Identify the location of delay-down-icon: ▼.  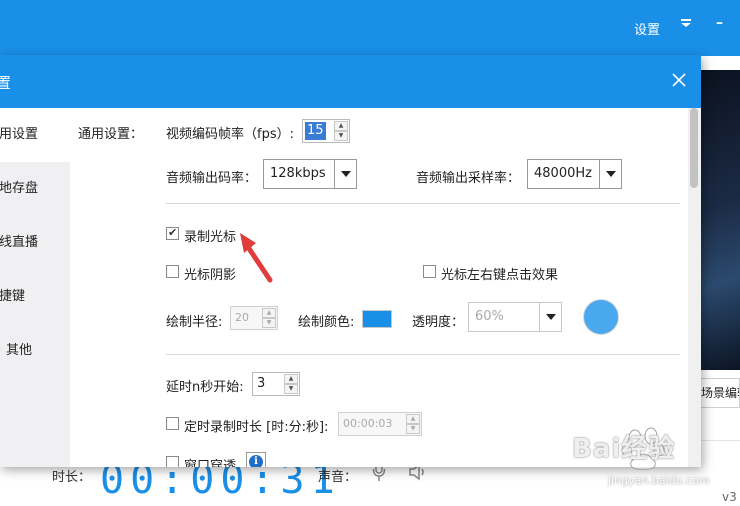
(291, 389).